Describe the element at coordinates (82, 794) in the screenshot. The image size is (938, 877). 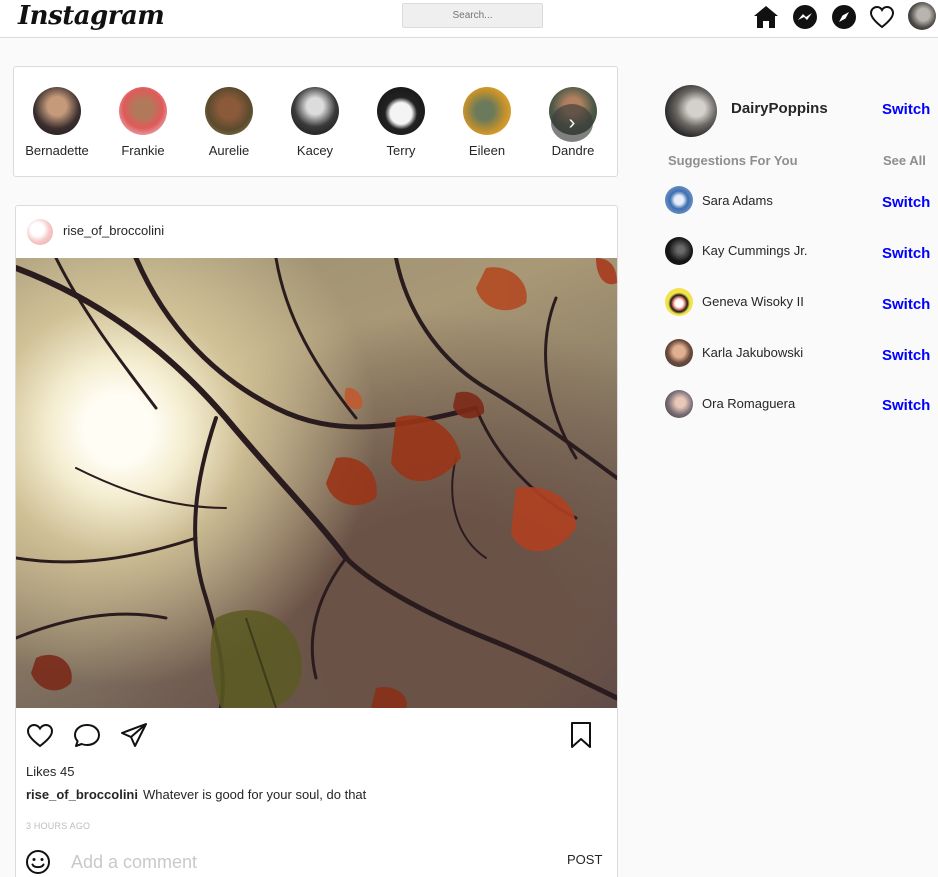
I see `caption-username: rise_of_broccolini` at that location.